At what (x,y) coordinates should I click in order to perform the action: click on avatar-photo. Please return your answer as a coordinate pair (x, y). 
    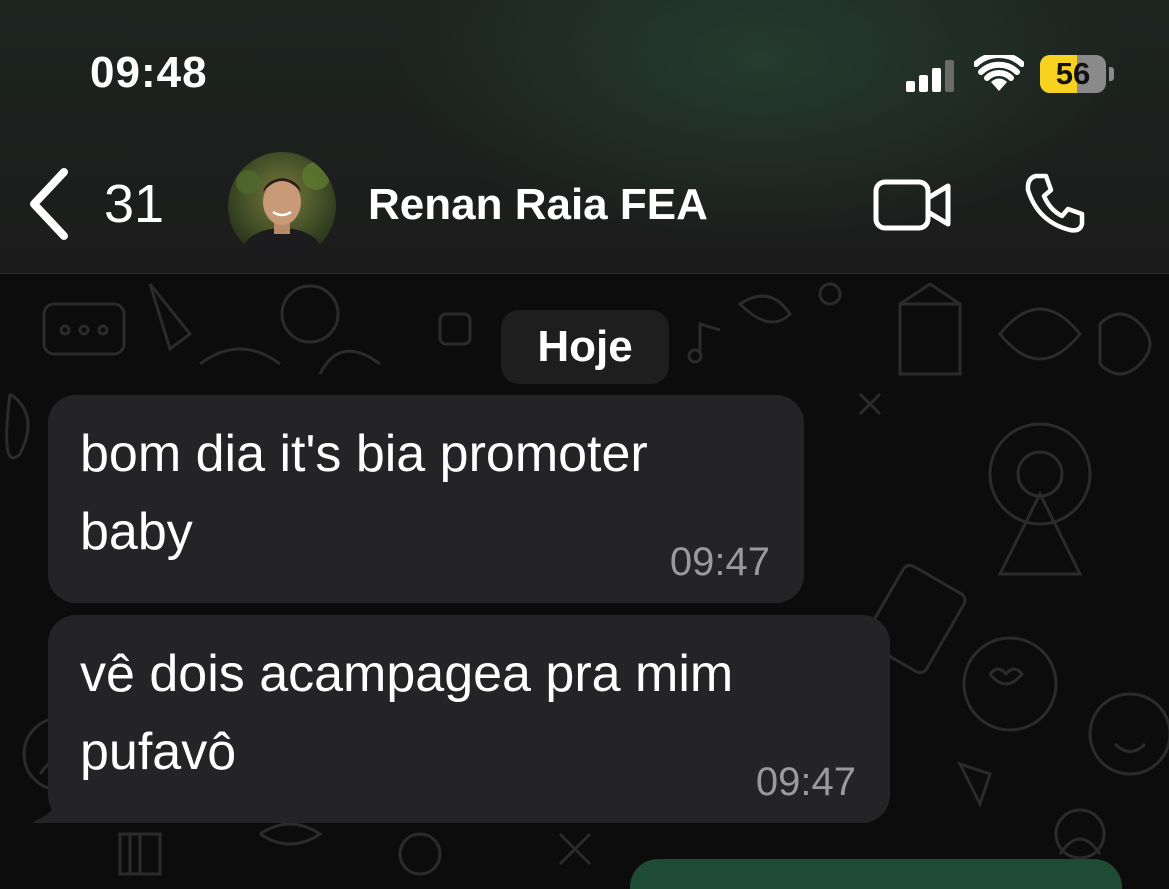
    Looking at the image, I should click on (282, 206).